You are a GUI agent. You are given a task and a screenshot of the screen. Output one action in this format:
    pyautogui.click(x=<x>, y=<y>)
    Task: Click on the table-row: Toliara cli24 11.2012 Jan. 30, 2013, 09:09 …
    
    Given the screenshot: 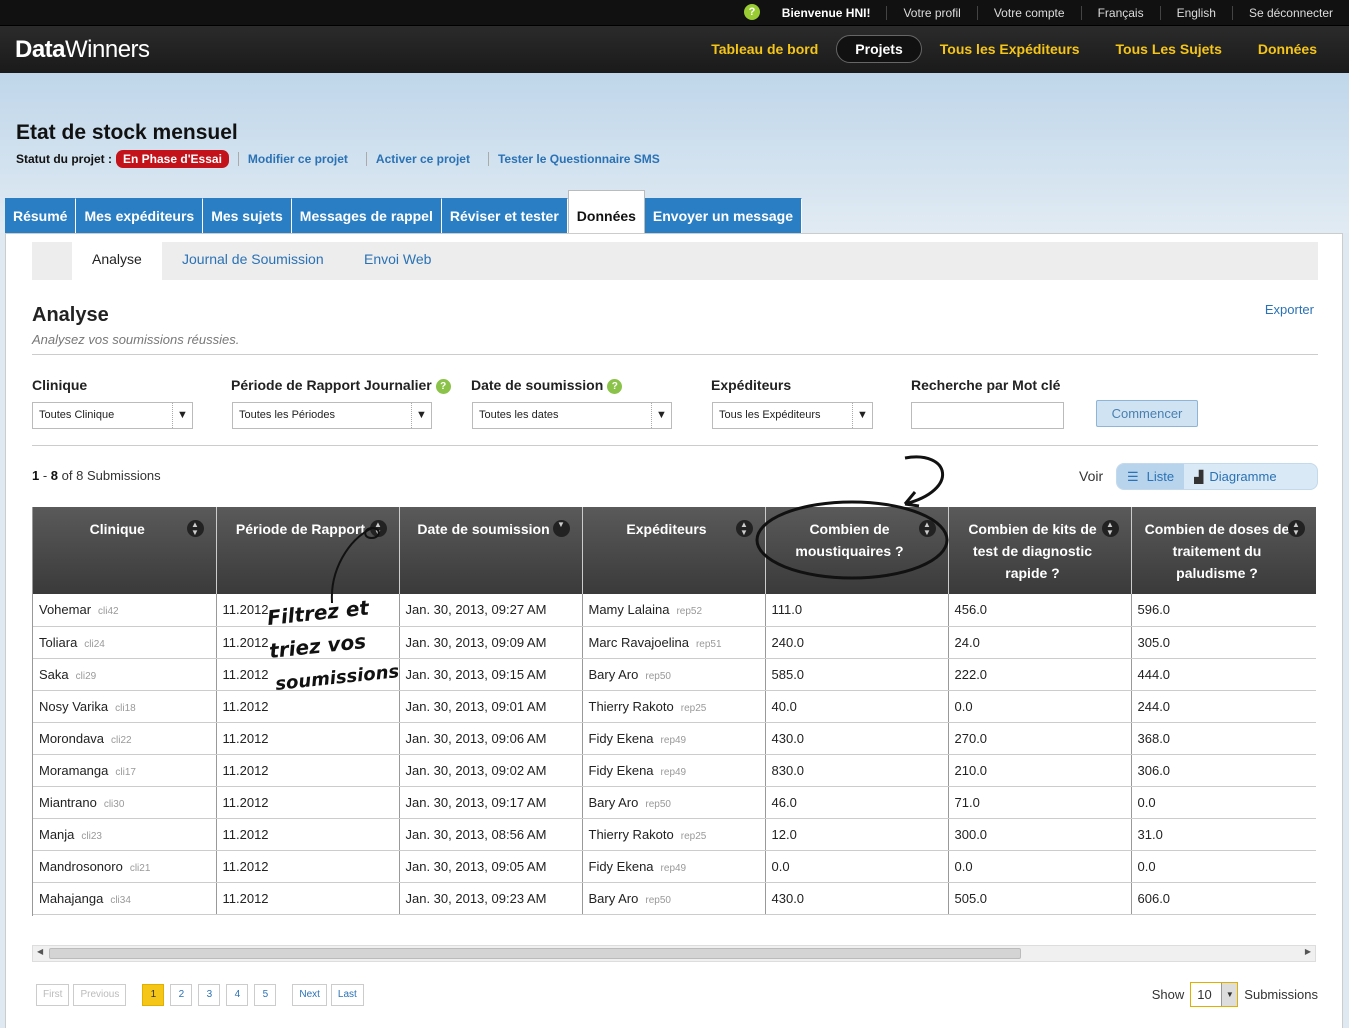 What is the action you would take?
    pyautogui.click(x=674, y=642)
    